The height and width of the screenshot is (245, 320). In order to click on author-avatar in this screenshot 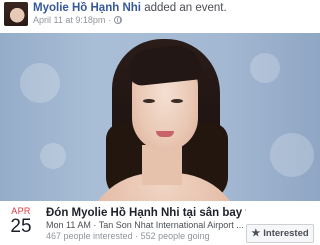, I will do `click(16, 14)`.